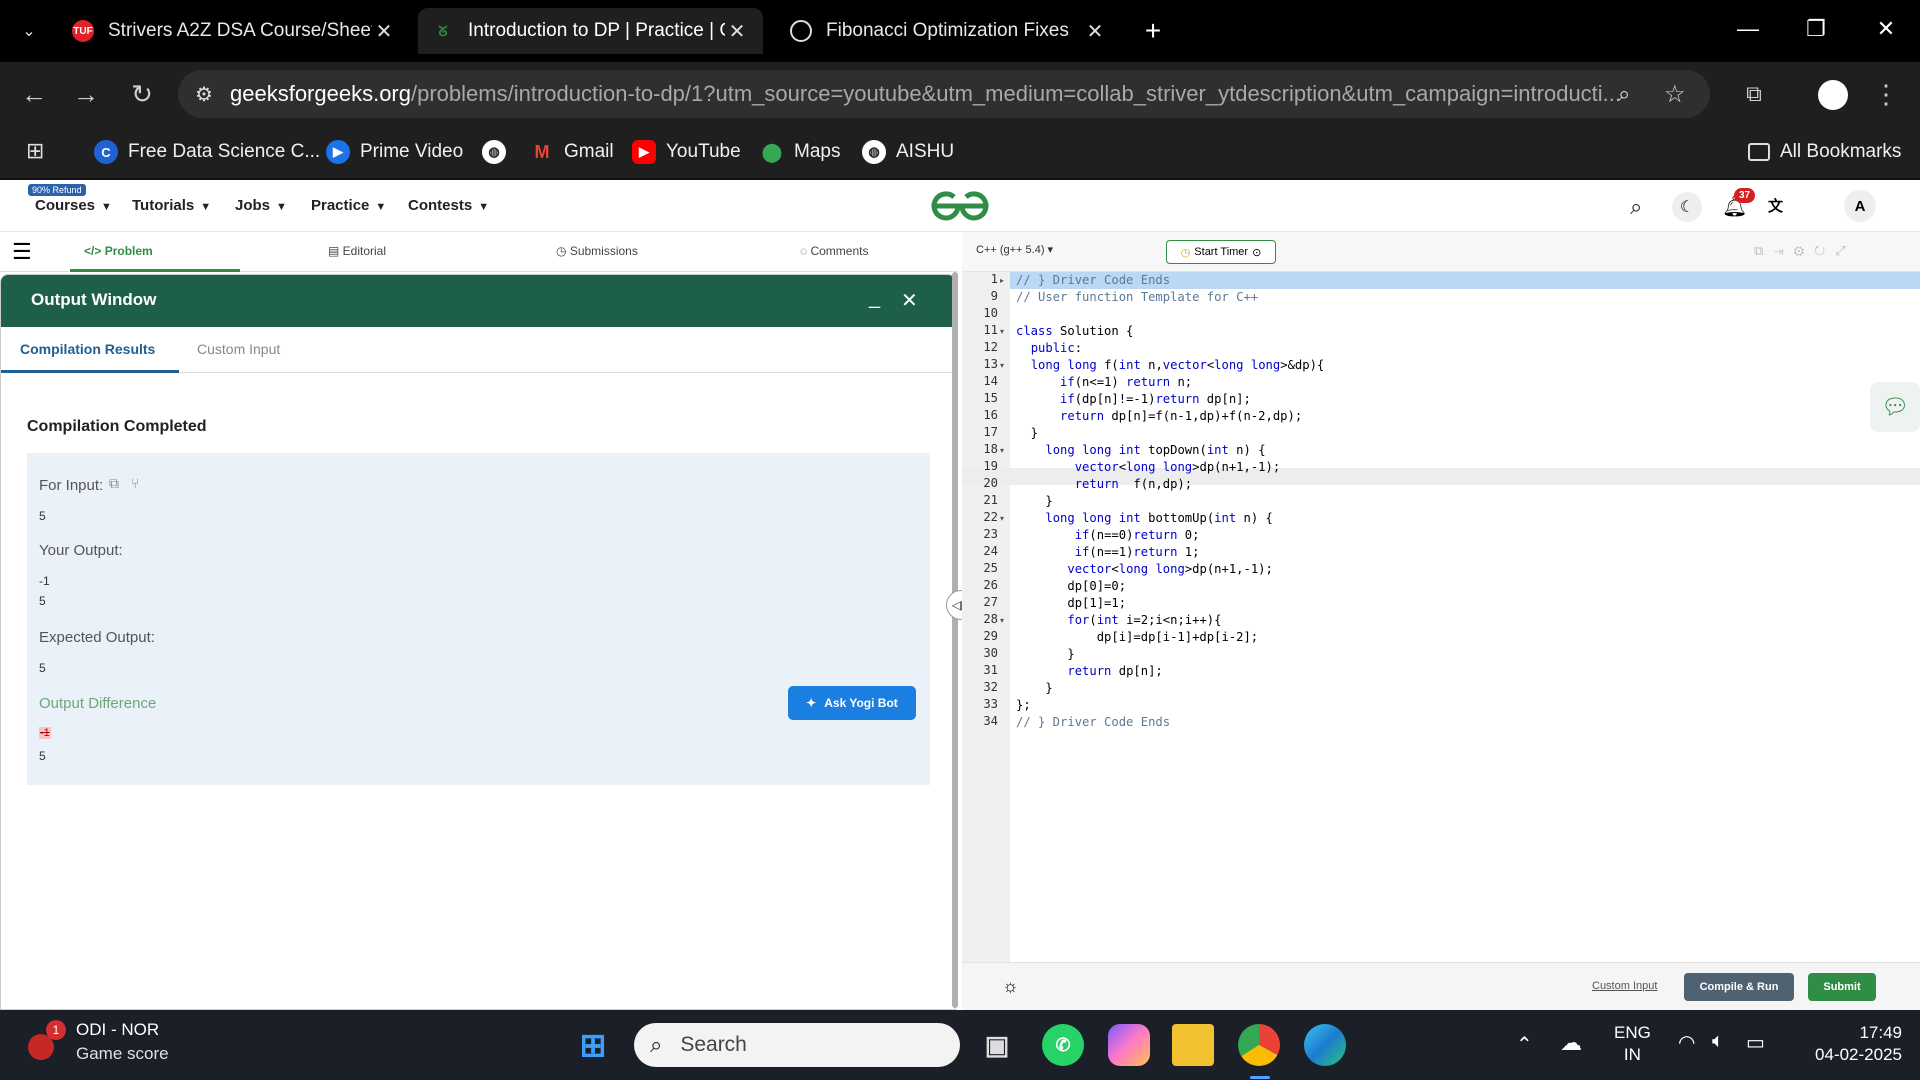 The height and width of the screenshot is (1080, 1920). I want to click on branch-icon: ⑂, so click(135, 483).